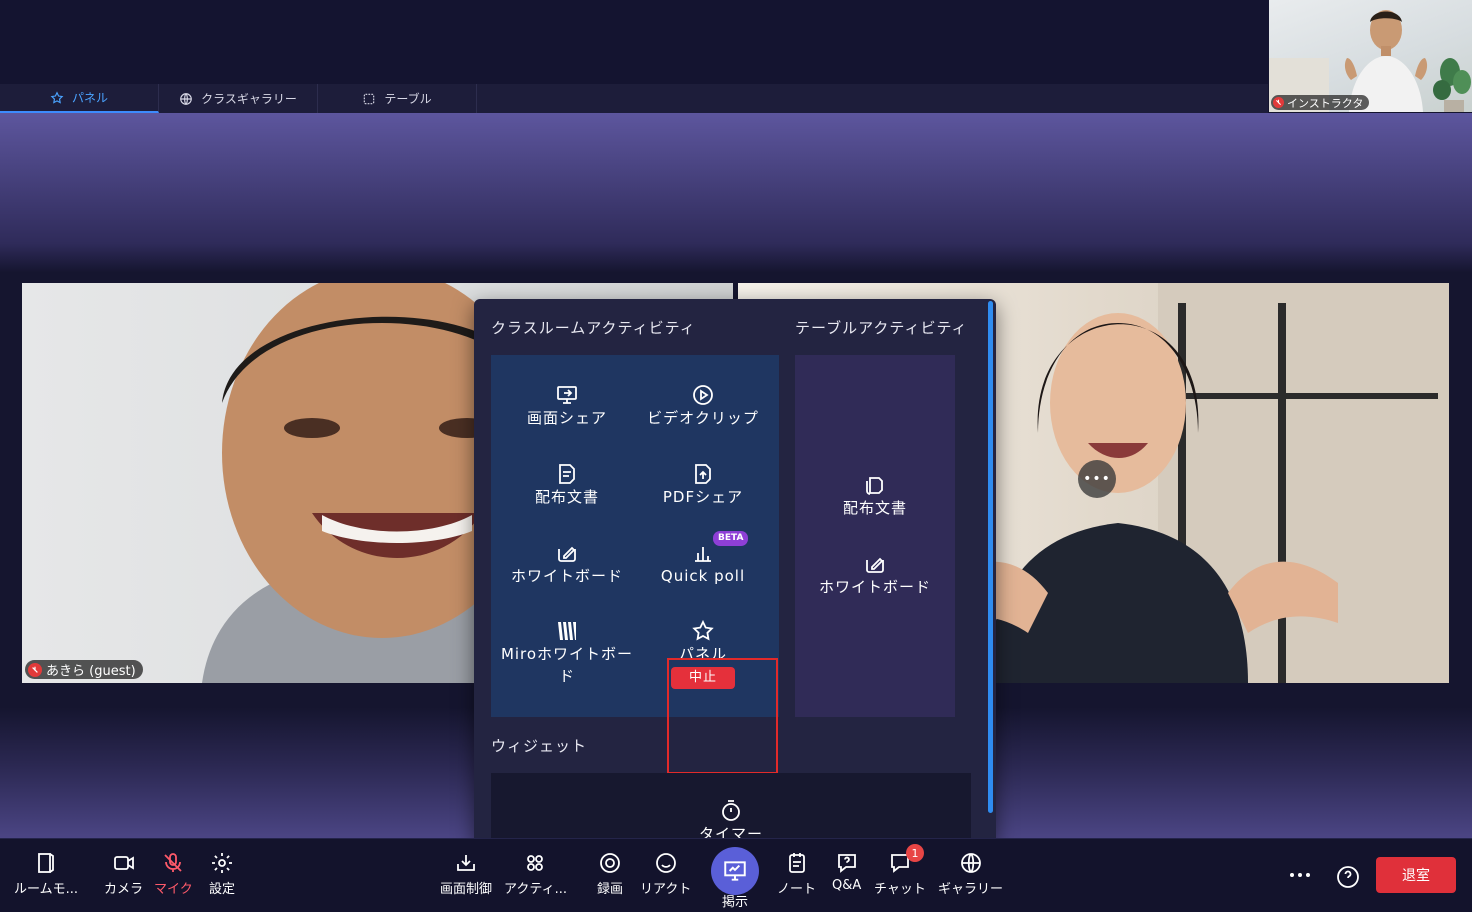  What do you see at coordinates (539, 746) in the screenshot?
I see `widgets-title: ウィジェット` at bounding box center [539, 746].